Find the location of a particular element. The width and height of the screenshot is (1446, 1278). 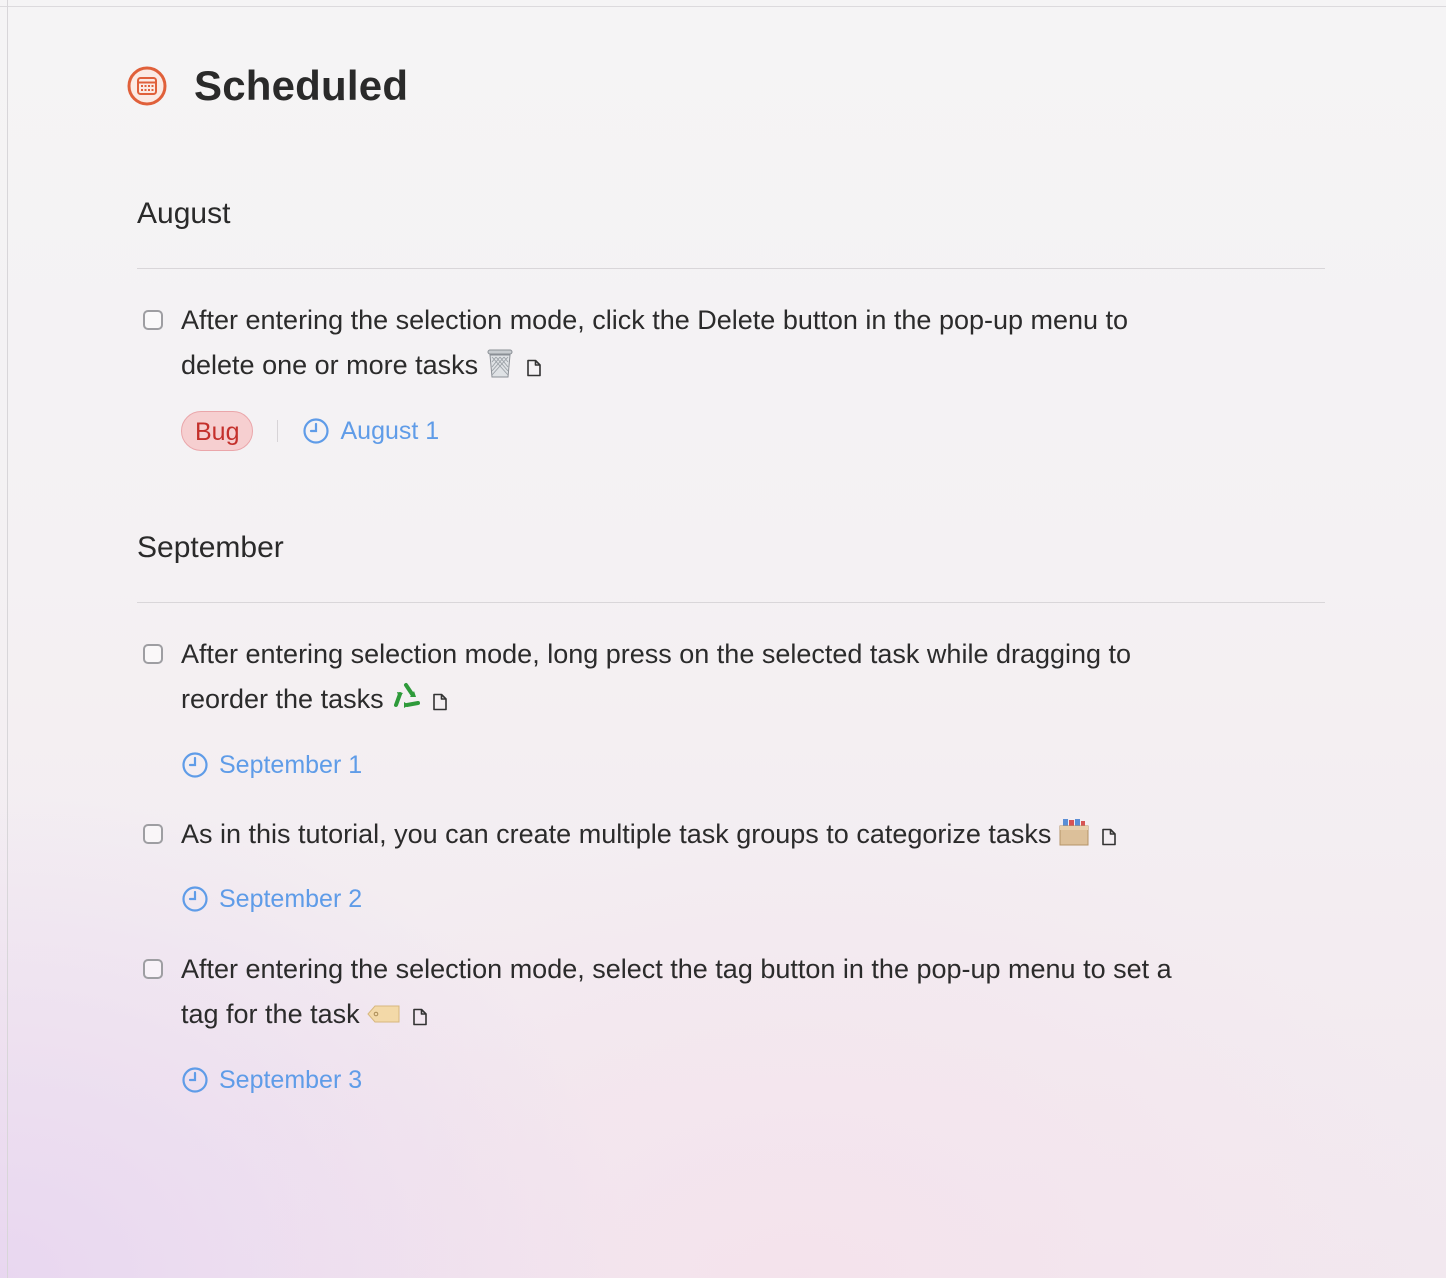

page-header: Scheduled is located at coordinates (267, 86).